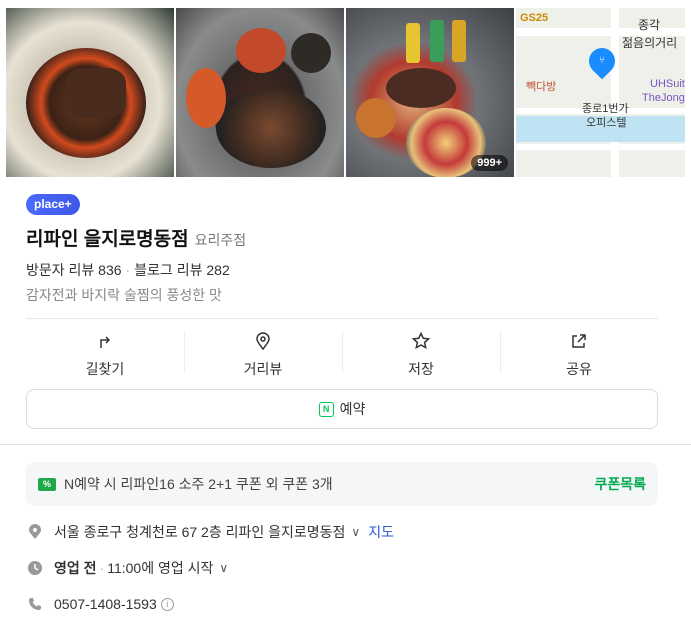  Describe the element at coordinates (74, 270) in the screenshot. I see `visitor-reviews-link: 방문자 리뷰 836` at that location.